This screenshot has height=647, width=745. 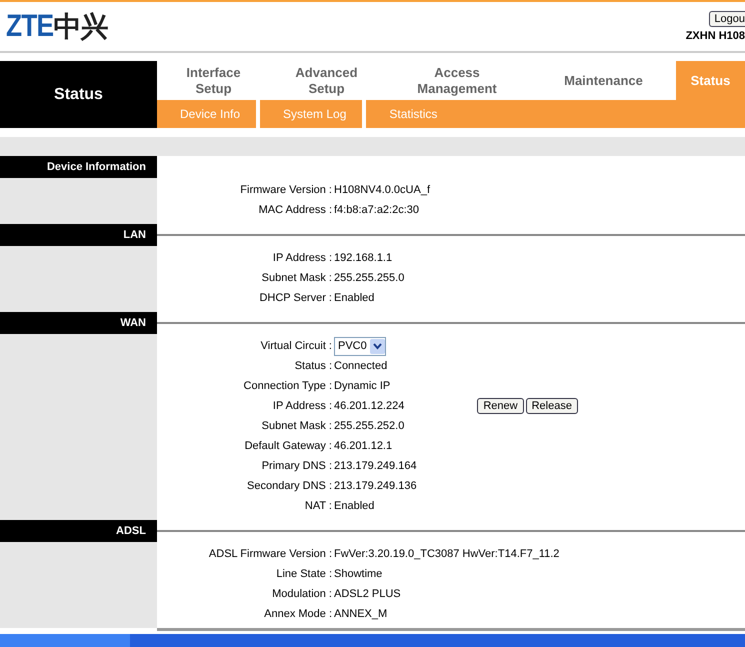 I want to click on logo-text: 中兴, so click(x=81, y=27).